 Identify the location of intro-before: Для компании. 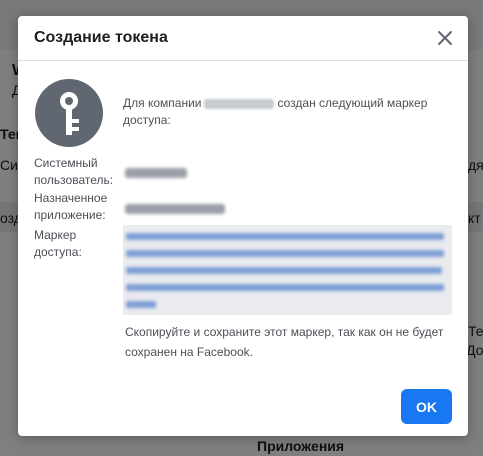
(162, 103).